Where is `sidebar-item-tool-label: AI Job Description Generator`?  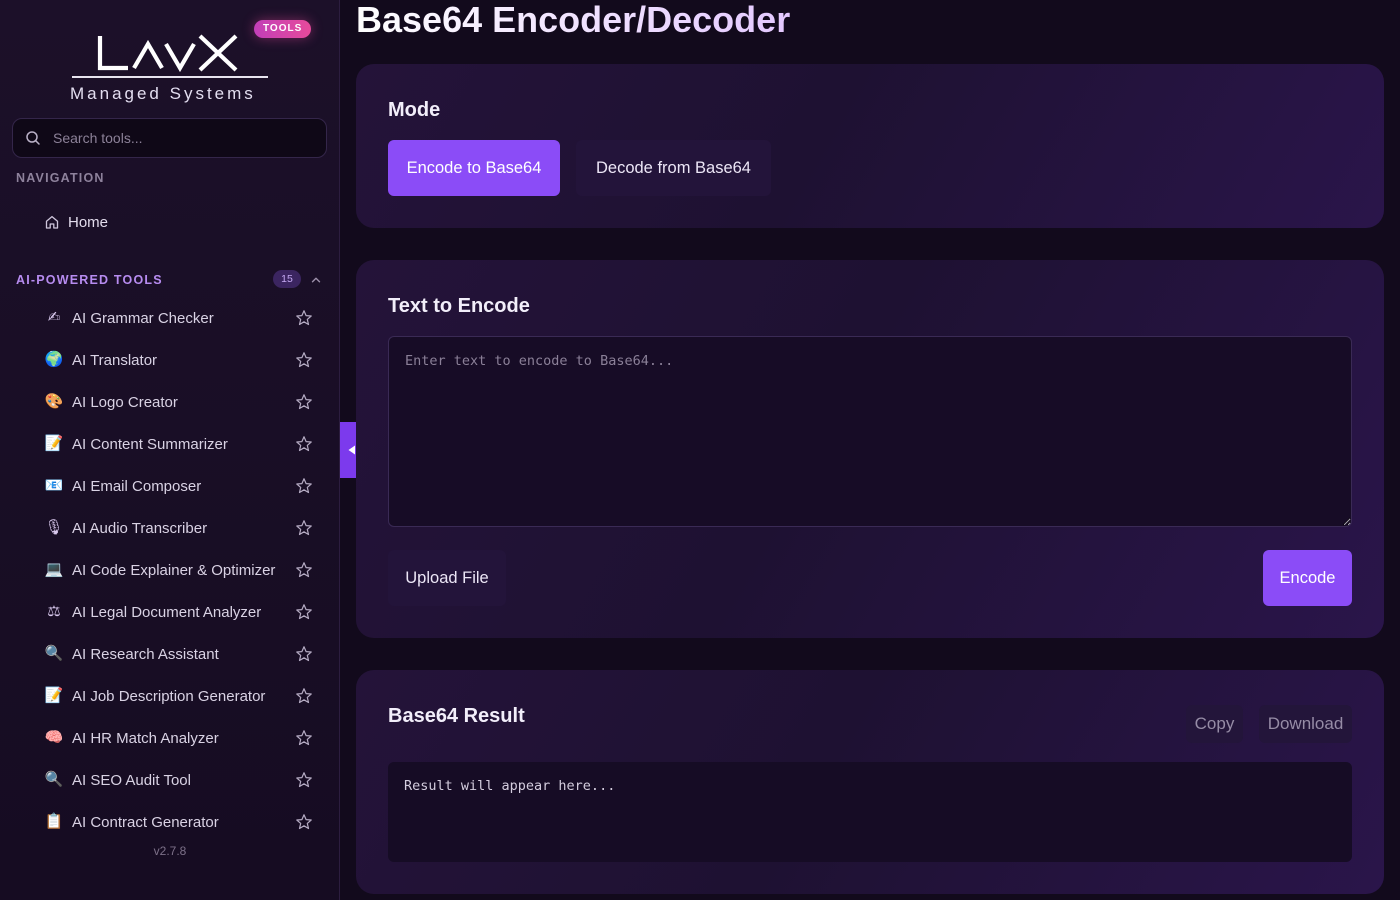 sidebar-item-tool-label: AI Job Description Generator is located at coordinates (169, 696).